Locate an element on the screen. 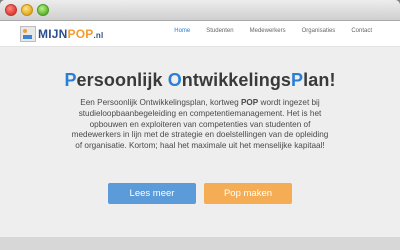 Image resolution: width=400 pixels, height=250 pixels. maximize-window-button is located at coordinates (43, 10).